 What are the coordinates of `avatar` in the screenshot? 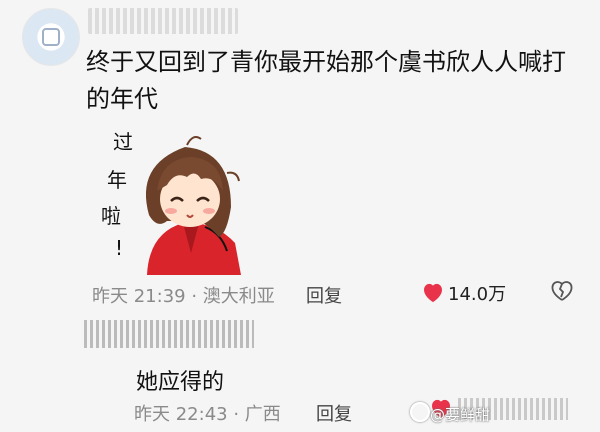 It's located at (51, 37).